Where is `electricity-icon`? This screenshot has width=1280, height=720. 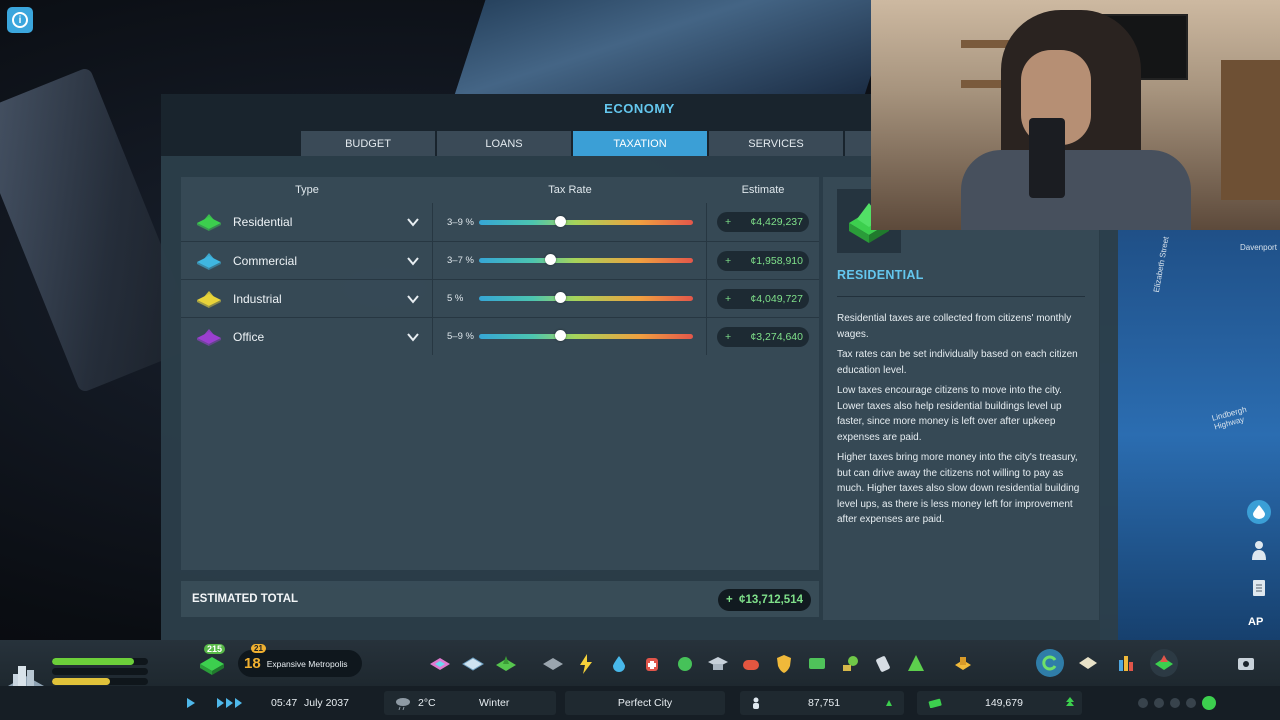 electricity-icon is located at coordinates (586, 664).